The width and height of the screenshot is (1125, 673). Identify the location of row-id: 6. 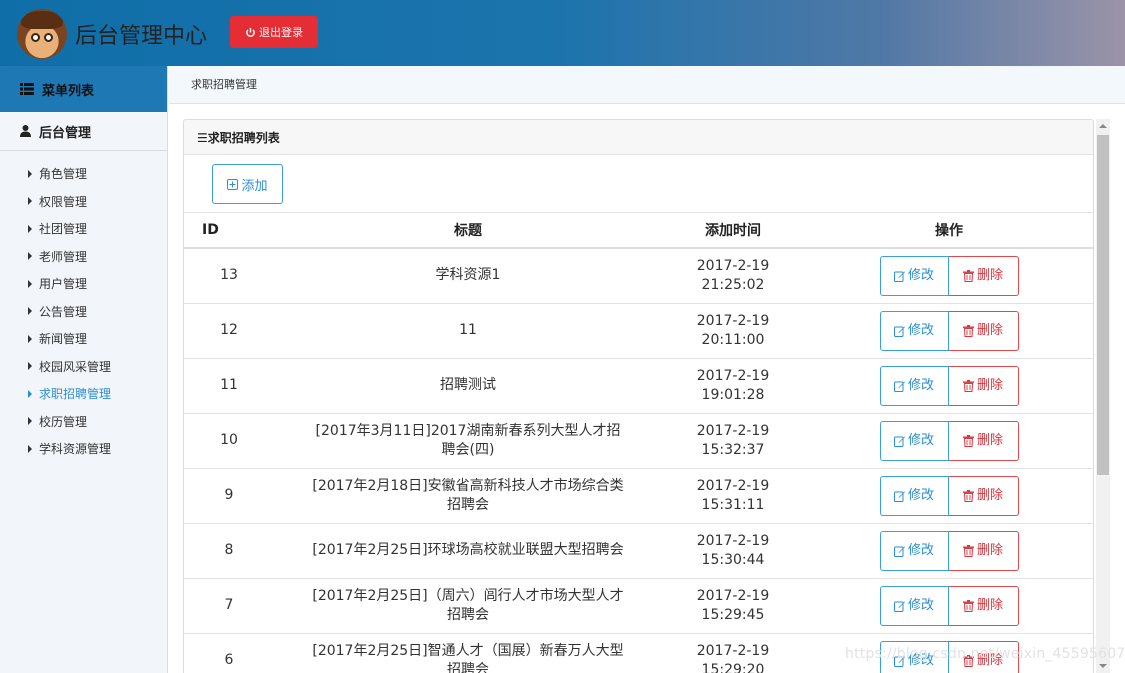
(229, 653).